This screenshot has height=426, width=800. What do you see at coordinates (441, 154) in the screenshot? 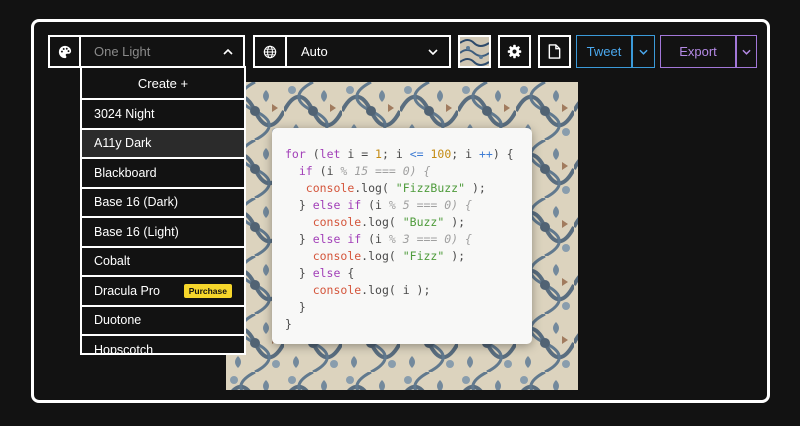
I see `code-token: 100` at bounding box center [441, 154].